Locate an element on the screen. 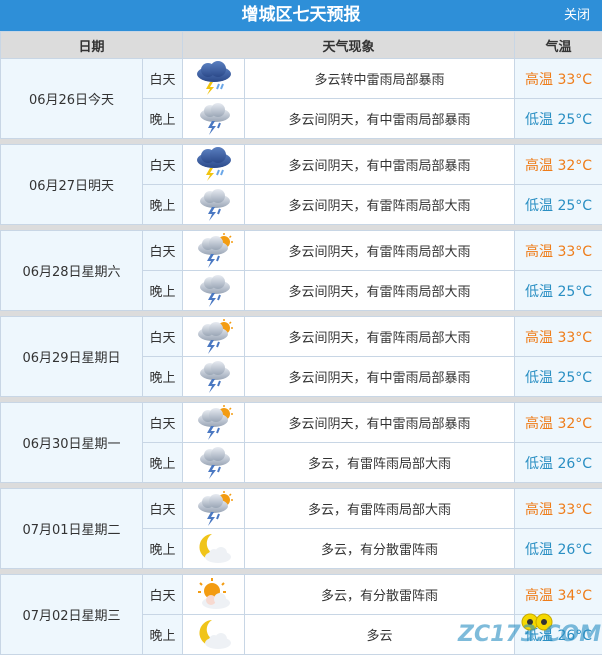 This screenshot has width=602, height=661. forecast-date: 06月30日星期一 is located at coordinates (71, 442).